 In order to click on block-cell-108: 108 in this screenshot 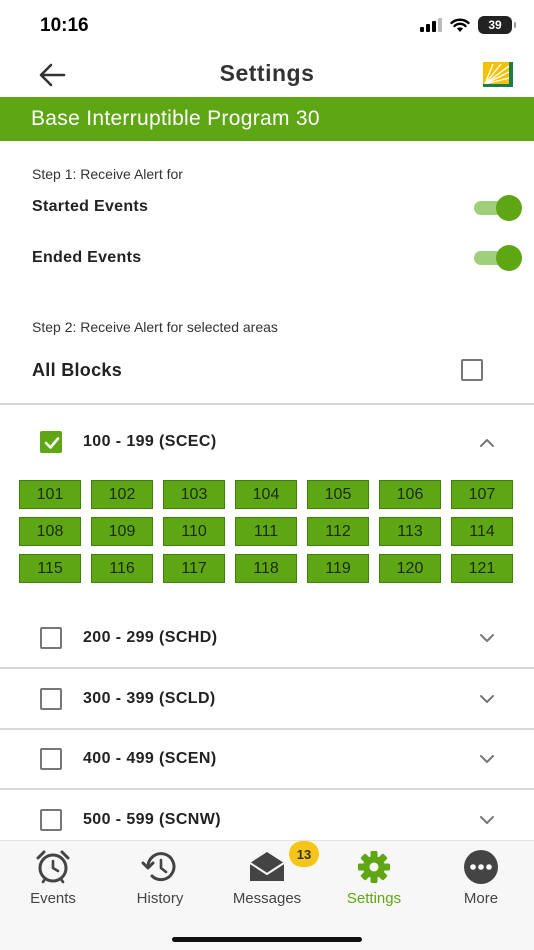, I will do `click(50, 531)`.